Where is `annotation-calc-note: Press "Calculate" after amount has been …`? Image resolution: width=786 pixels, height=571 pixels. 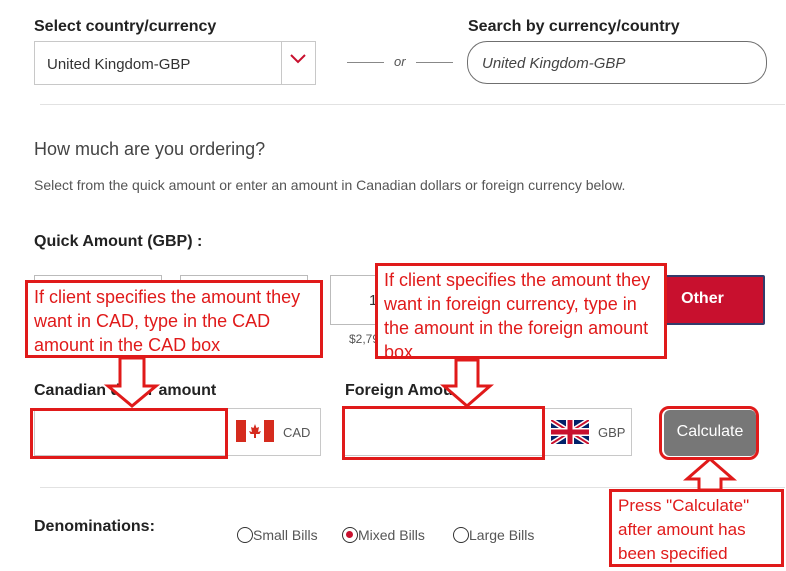
annotation-calc-note: Press "Calculate" after amount has been … is located at coordinates (696, 528).